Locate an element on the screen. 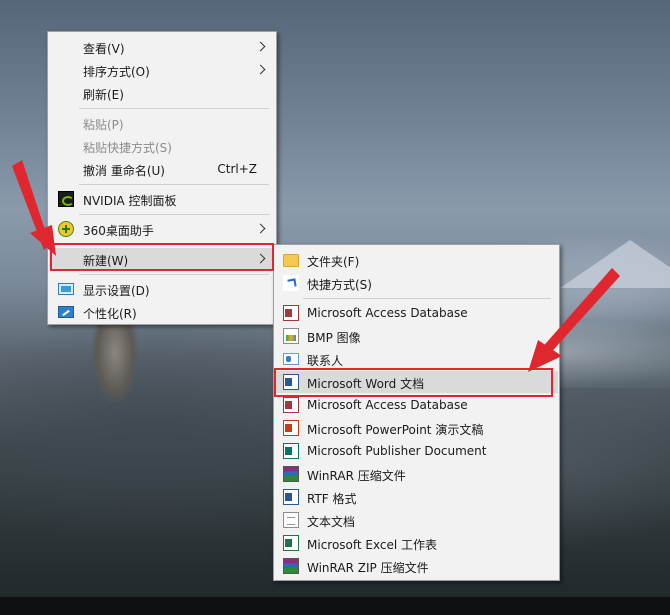 The width and height of the screenshot is (670, 615). taskbar is located at coordinates (335, 606).